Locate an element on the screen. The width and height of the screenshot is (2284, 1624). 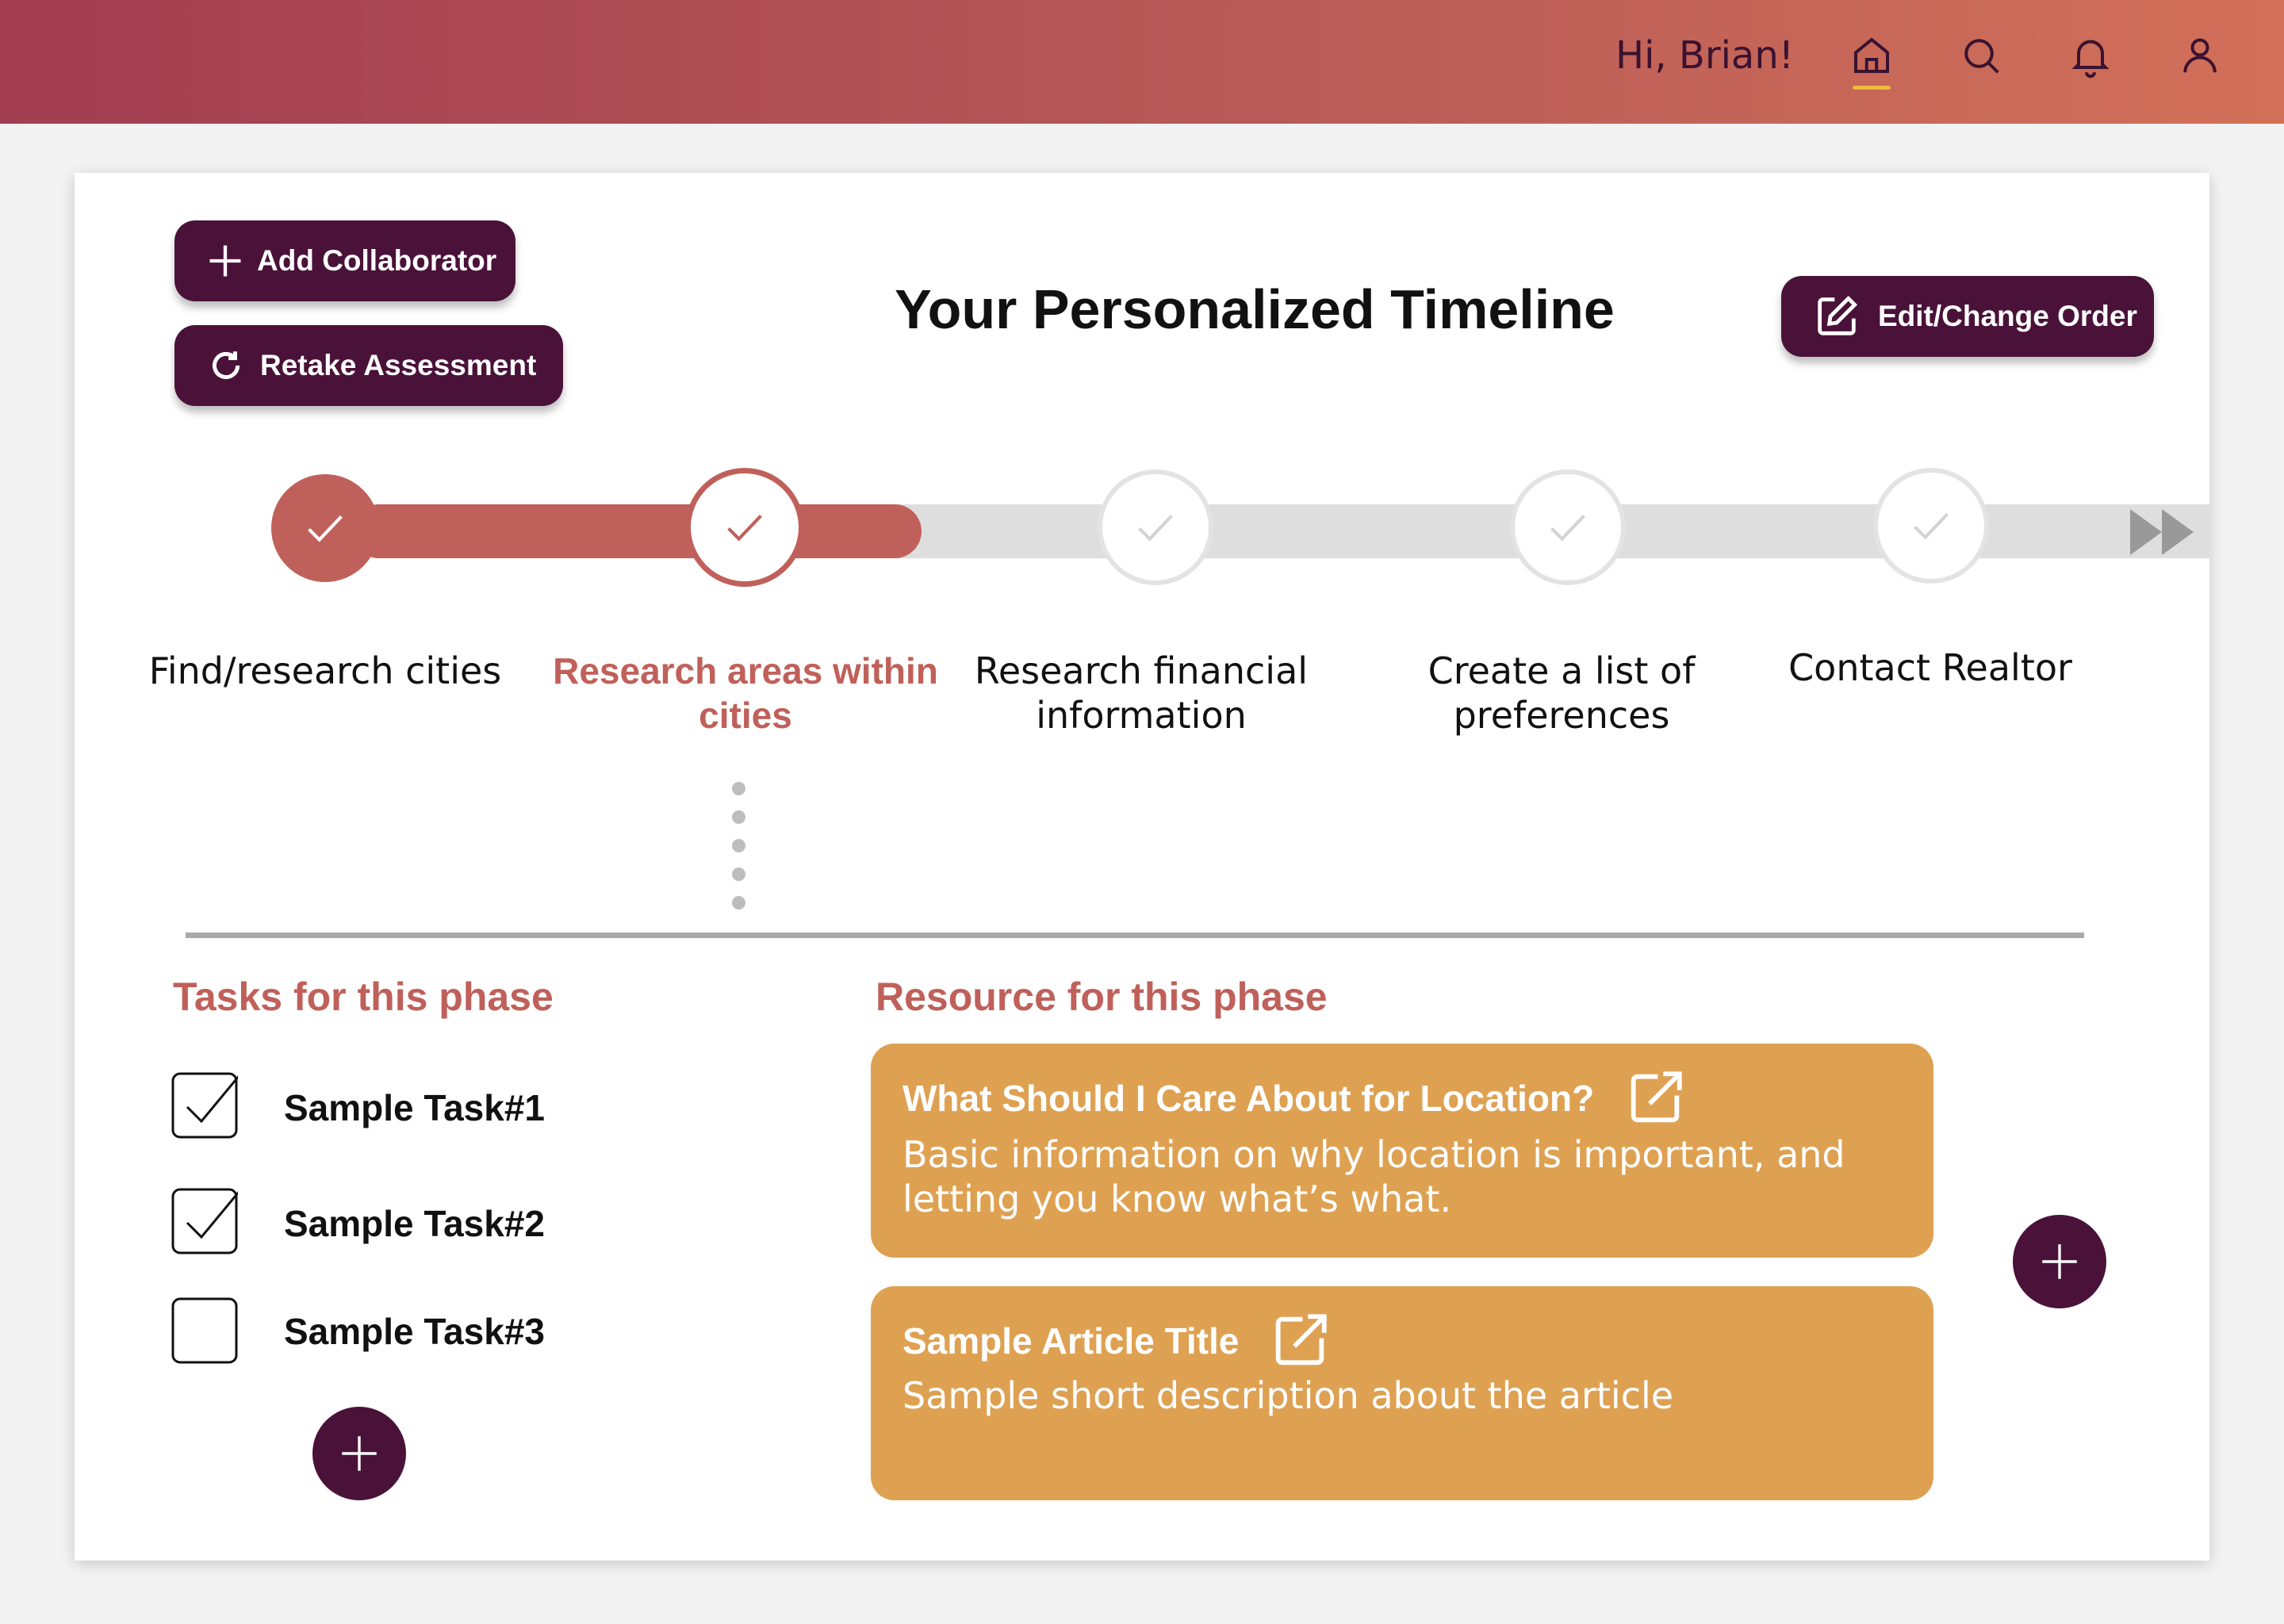
bell-icon is located at coordinates (2090, 60).